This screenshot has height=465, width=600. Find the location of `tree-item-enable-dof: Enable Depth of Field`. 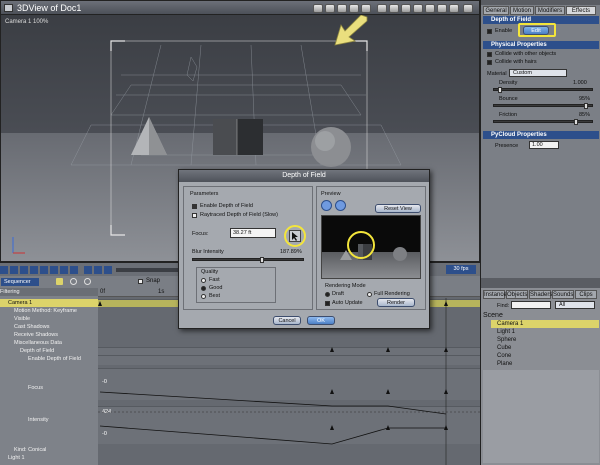

tree-item-enable-dof: Enable Depth of Field is located at coordinates (49, 359).